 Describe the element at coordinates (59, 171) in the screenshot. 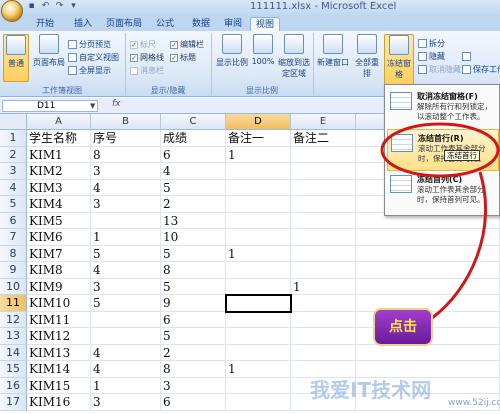

I see `table-cell: KIM2` at that location.